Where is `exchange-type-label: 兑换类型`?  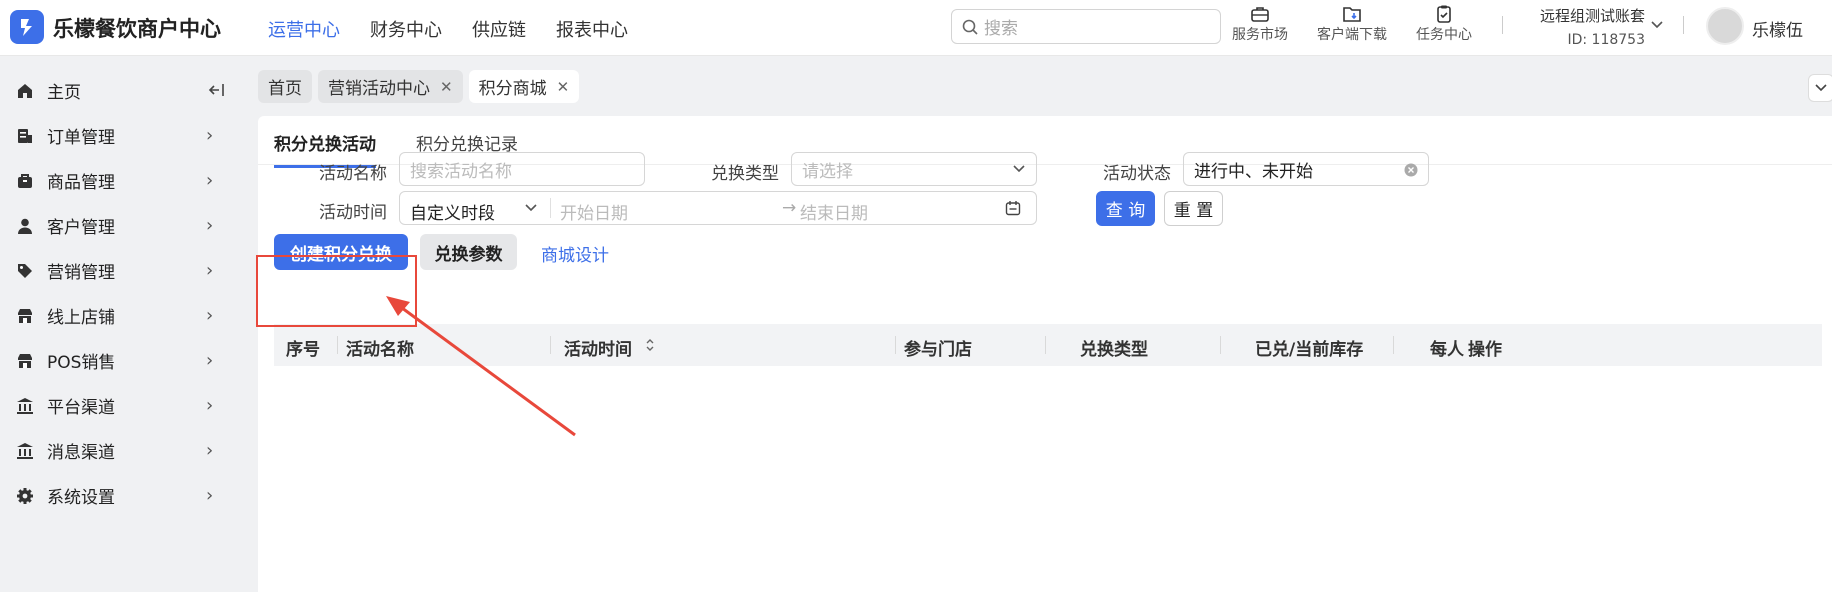
exchange-type-label: 兑换类型 is located at coordinates (745, 174).